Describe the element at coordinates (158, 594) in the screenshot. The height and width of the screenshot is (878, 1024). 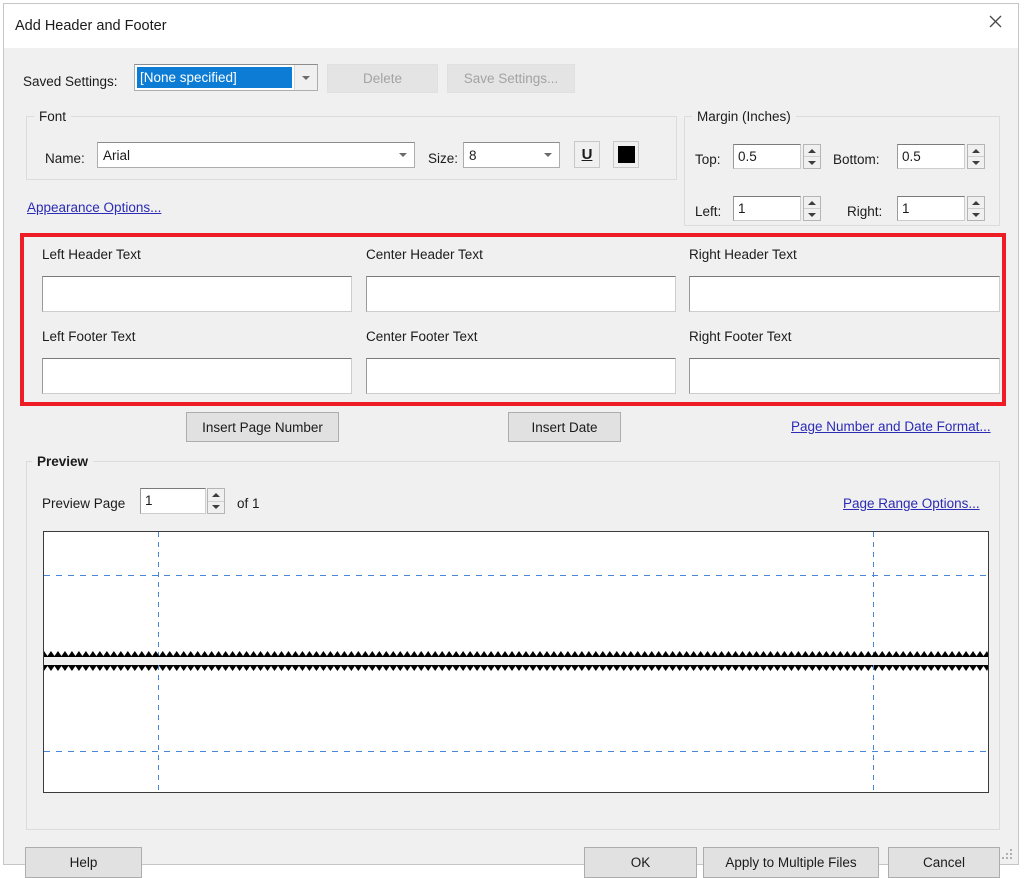
I see `page1-left-margin-guide` at that location.